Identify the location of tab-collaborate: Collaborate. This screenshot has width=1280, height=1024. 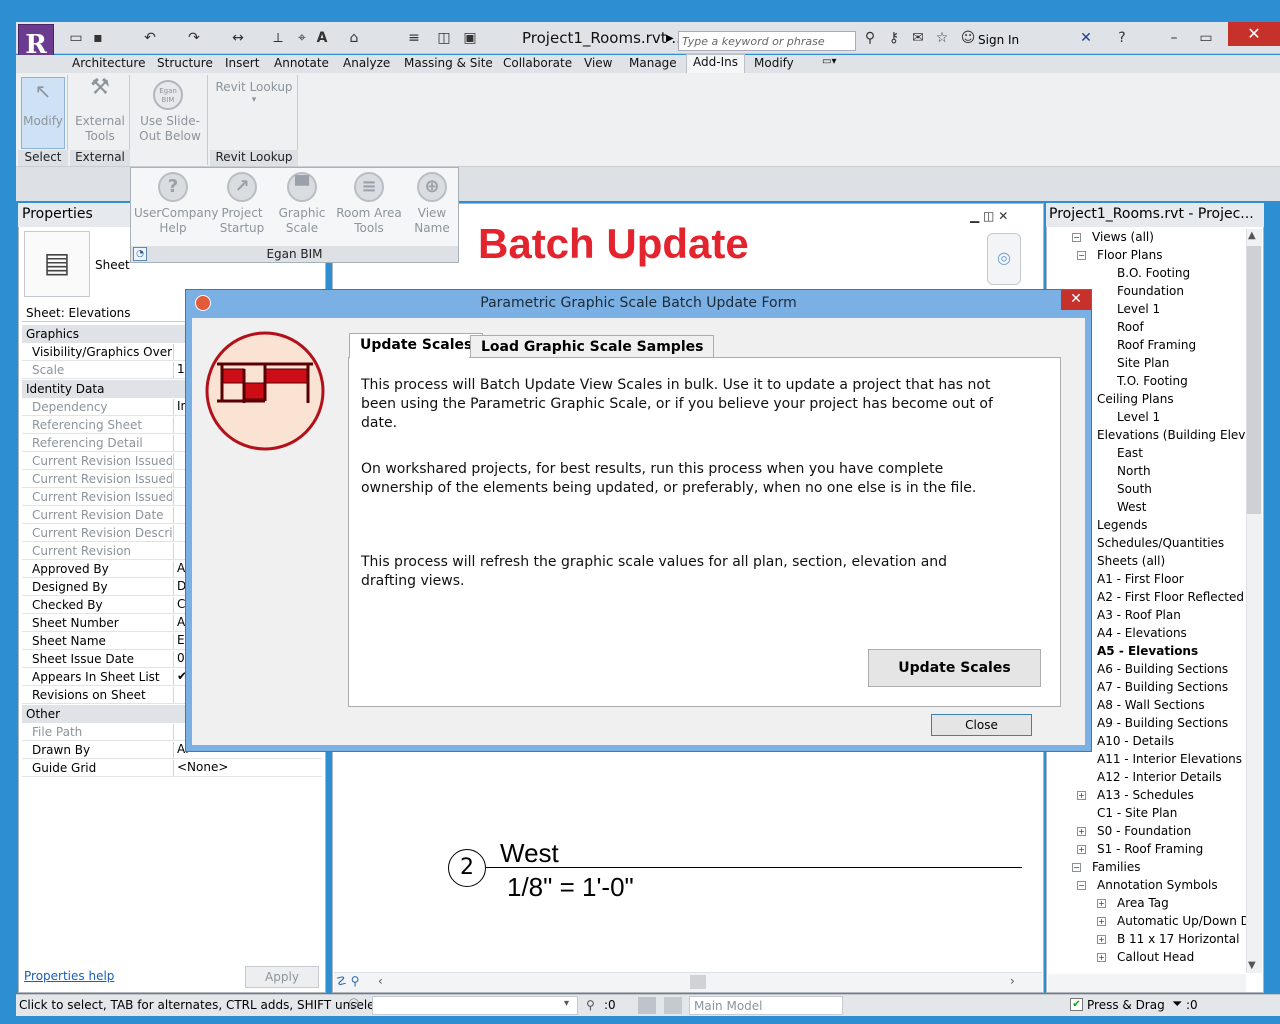
(537, 63).